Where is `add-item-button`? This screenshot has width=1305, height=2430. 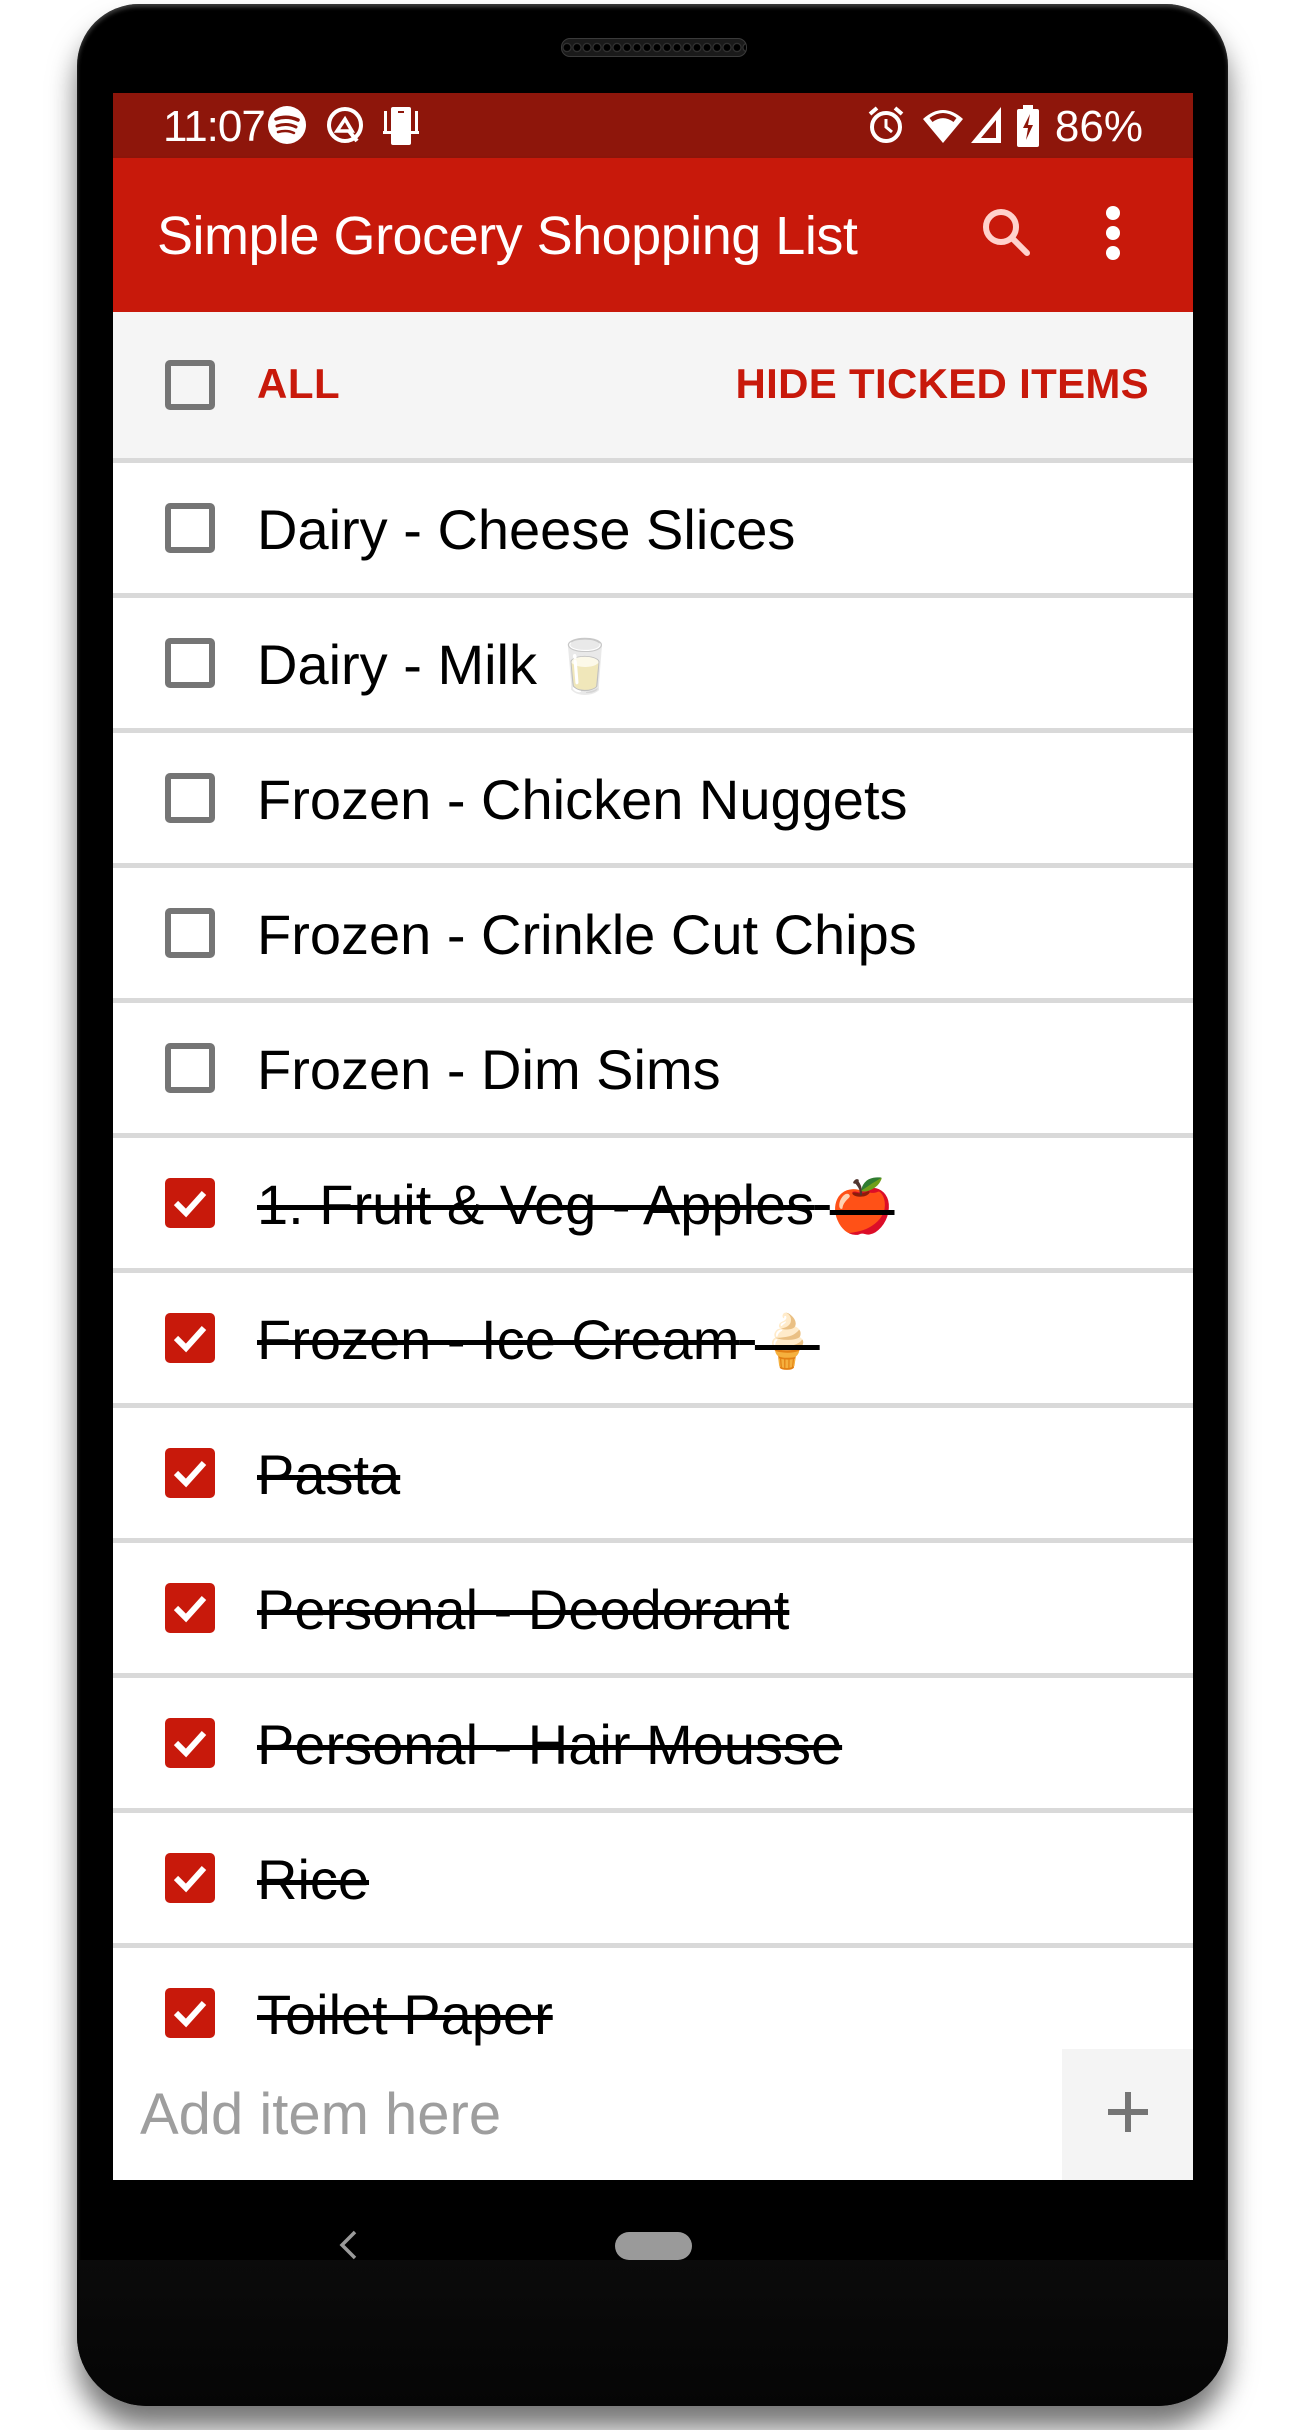 add-item-button is located at coordinates (1127, 2114).